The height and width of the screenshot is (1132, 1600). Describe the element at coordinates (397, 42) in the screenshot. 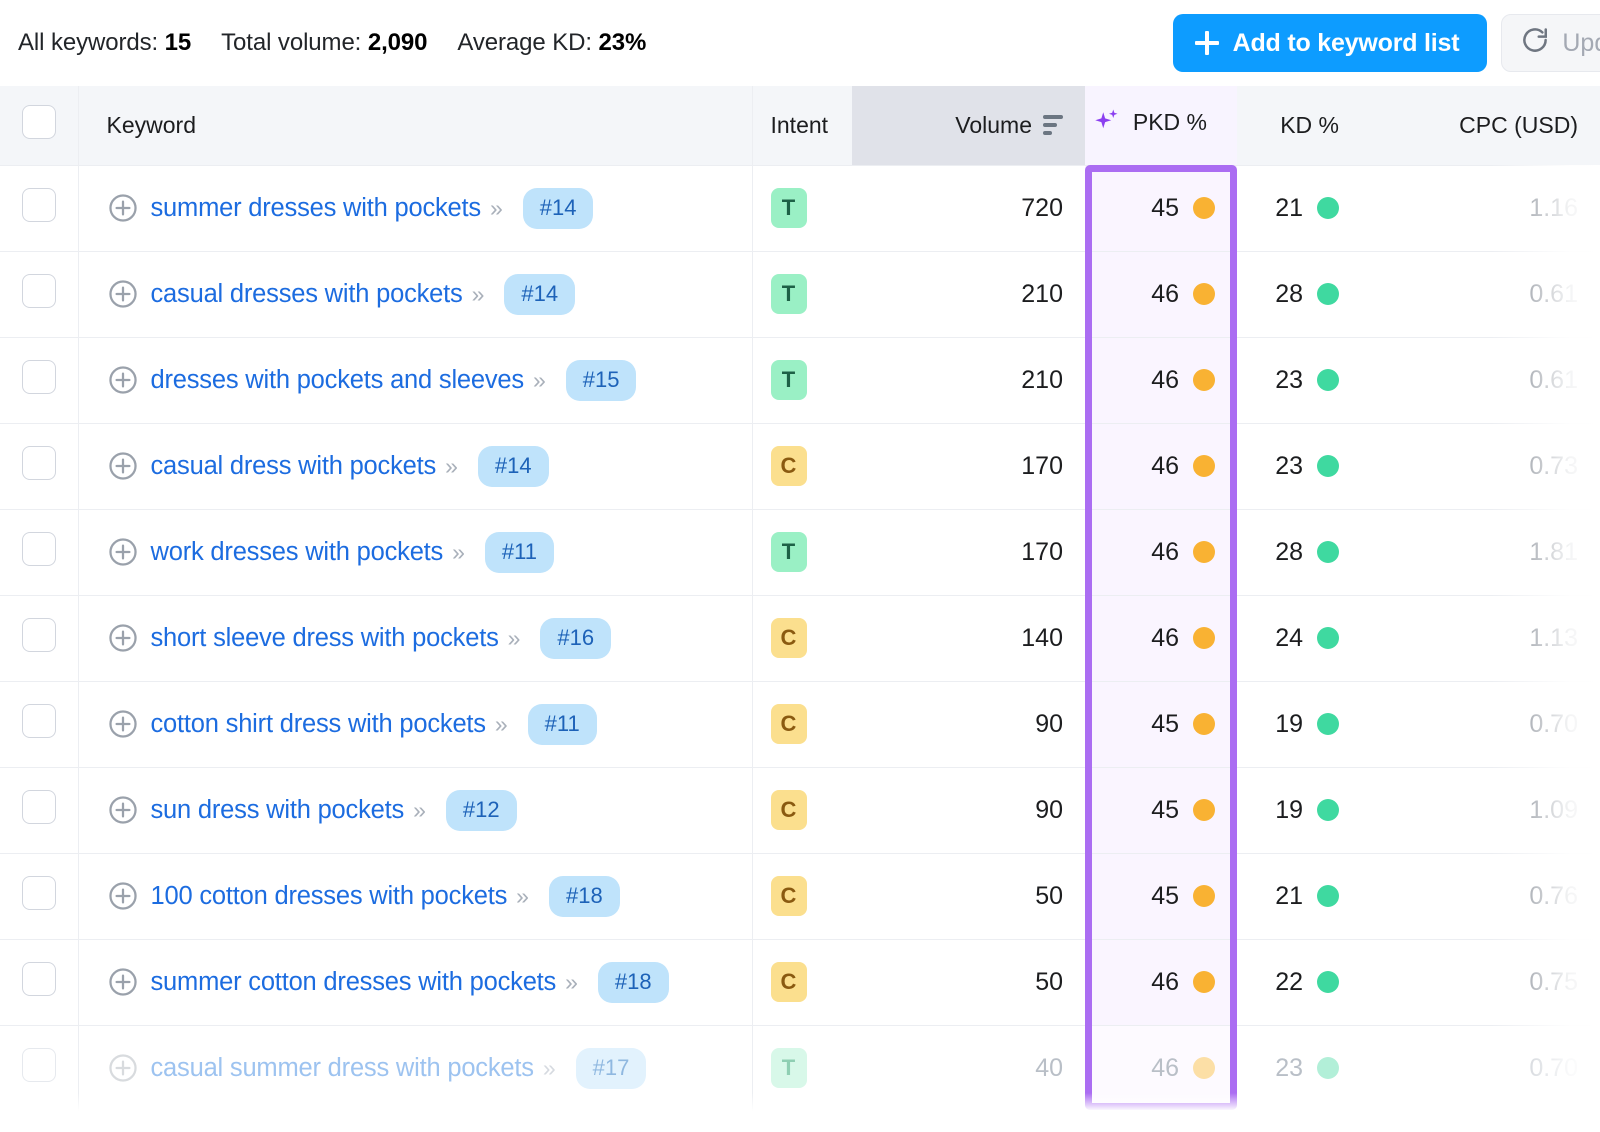

I see `stat-total-volume-value: 2,090` at that location.